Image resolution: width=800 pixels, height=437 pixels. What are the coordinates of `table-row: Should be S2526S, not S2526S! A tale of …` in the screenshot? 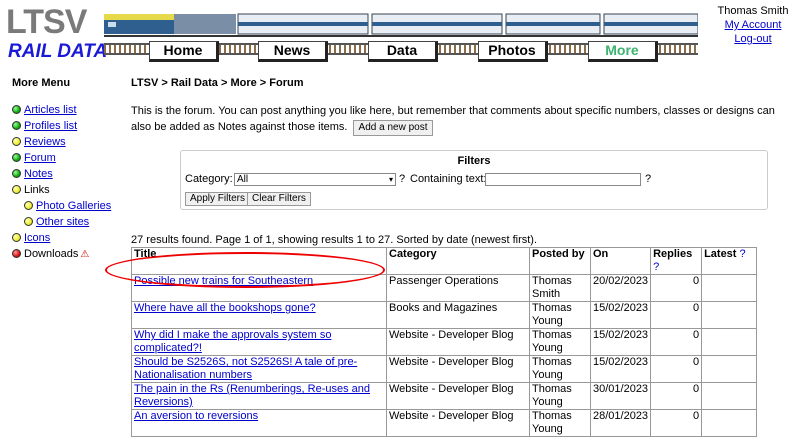 It's located at (444, 369).